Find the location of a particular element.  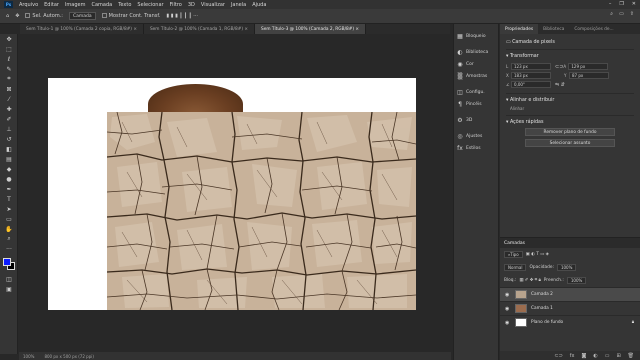

eraser-tool-icon: ◧ is located at coordinates (9, 149).